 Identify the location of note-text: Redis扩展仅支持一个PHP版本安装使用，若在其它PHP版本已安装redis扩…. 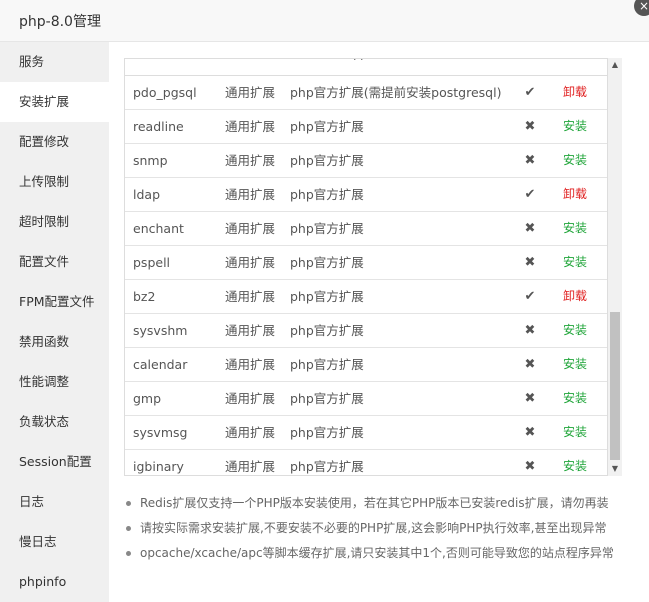
(374, 503).